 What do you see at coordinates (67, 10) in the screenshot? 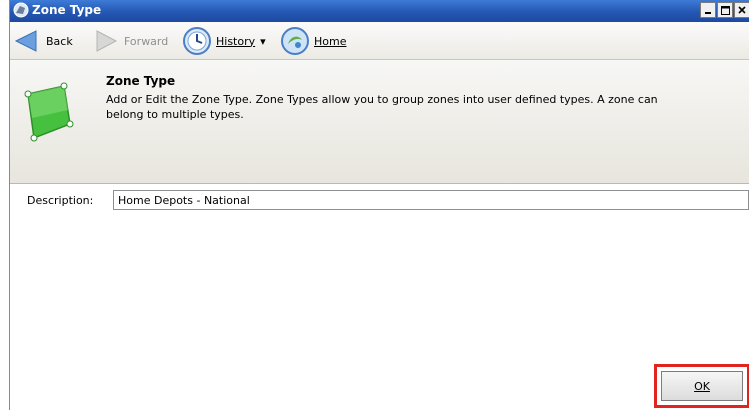
I see `window-title: Zone Type` at bounding box center [67, 10].